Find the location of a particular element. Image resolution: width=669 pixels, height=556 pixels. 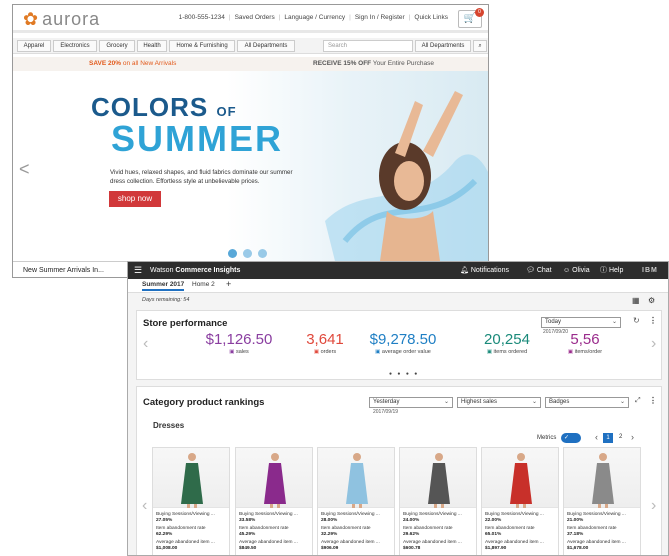

store-logo: ✿ aurora is located at coordinates (61, 19).